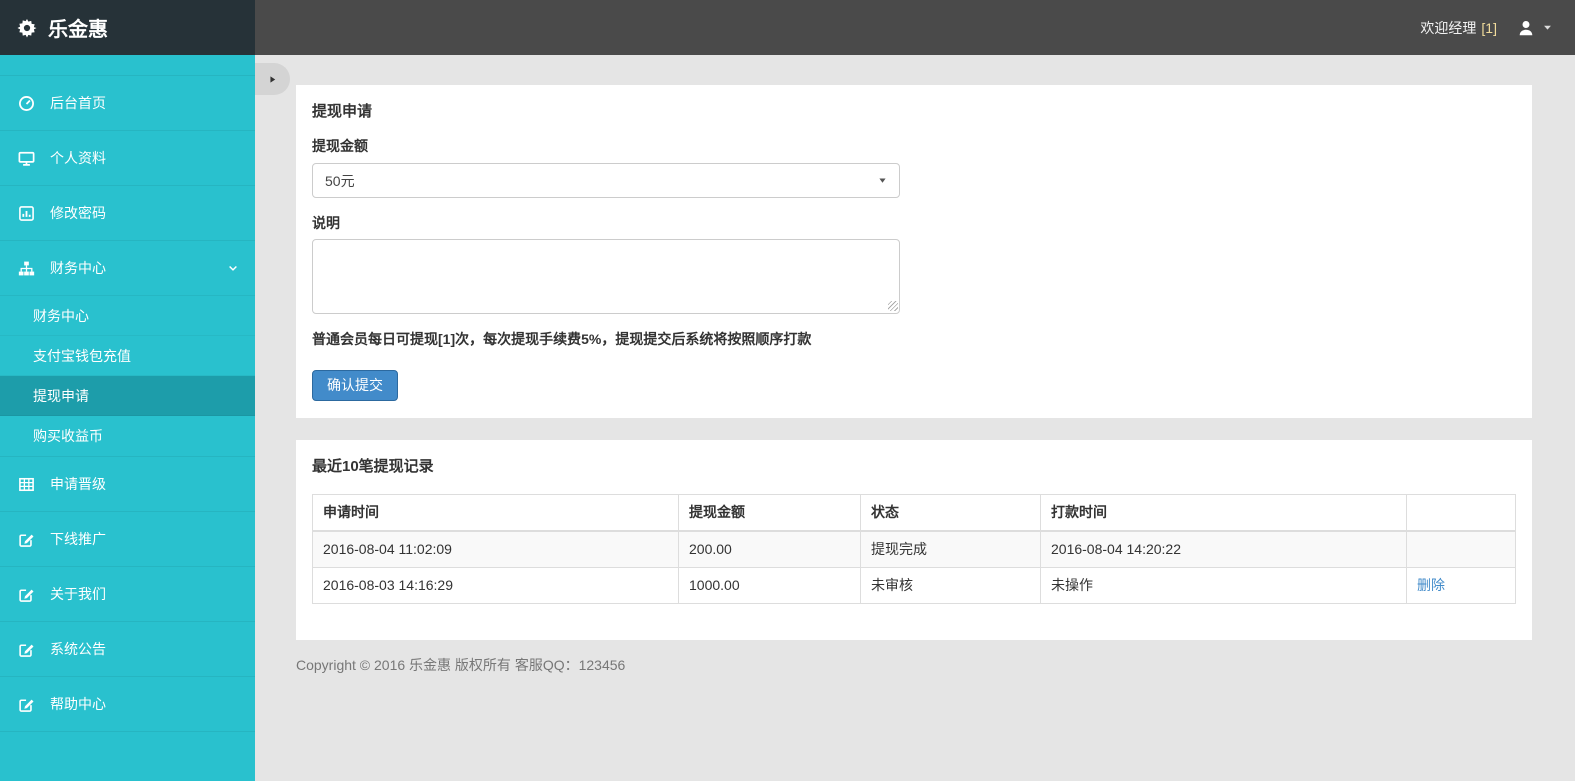 The image size is (1575, 781). I want to click on sidebar-item-about: 关于我们, so click(127, 593).